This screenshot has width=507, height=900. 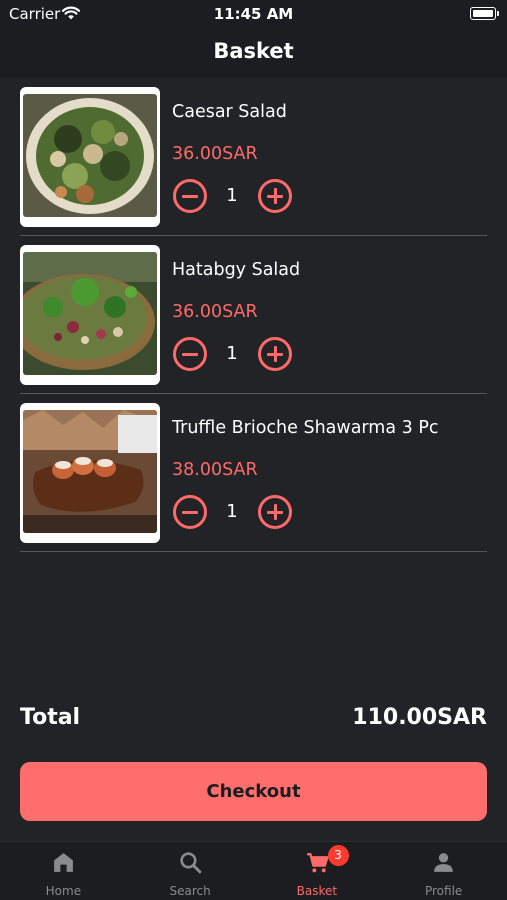 I want to click on shawarma-image, so click(x=90, y=471).